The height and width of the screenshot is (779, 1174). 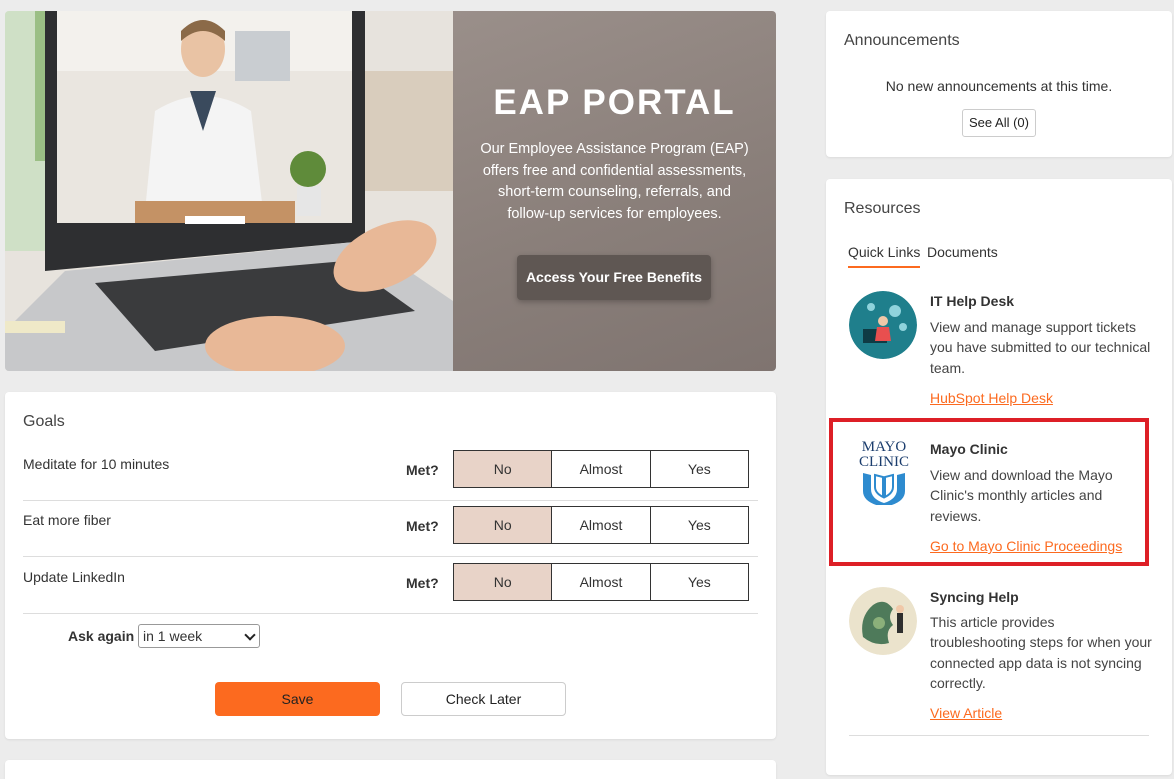 I want to click on tab-quick-links: Quick Links, so click(x=884, y=256).